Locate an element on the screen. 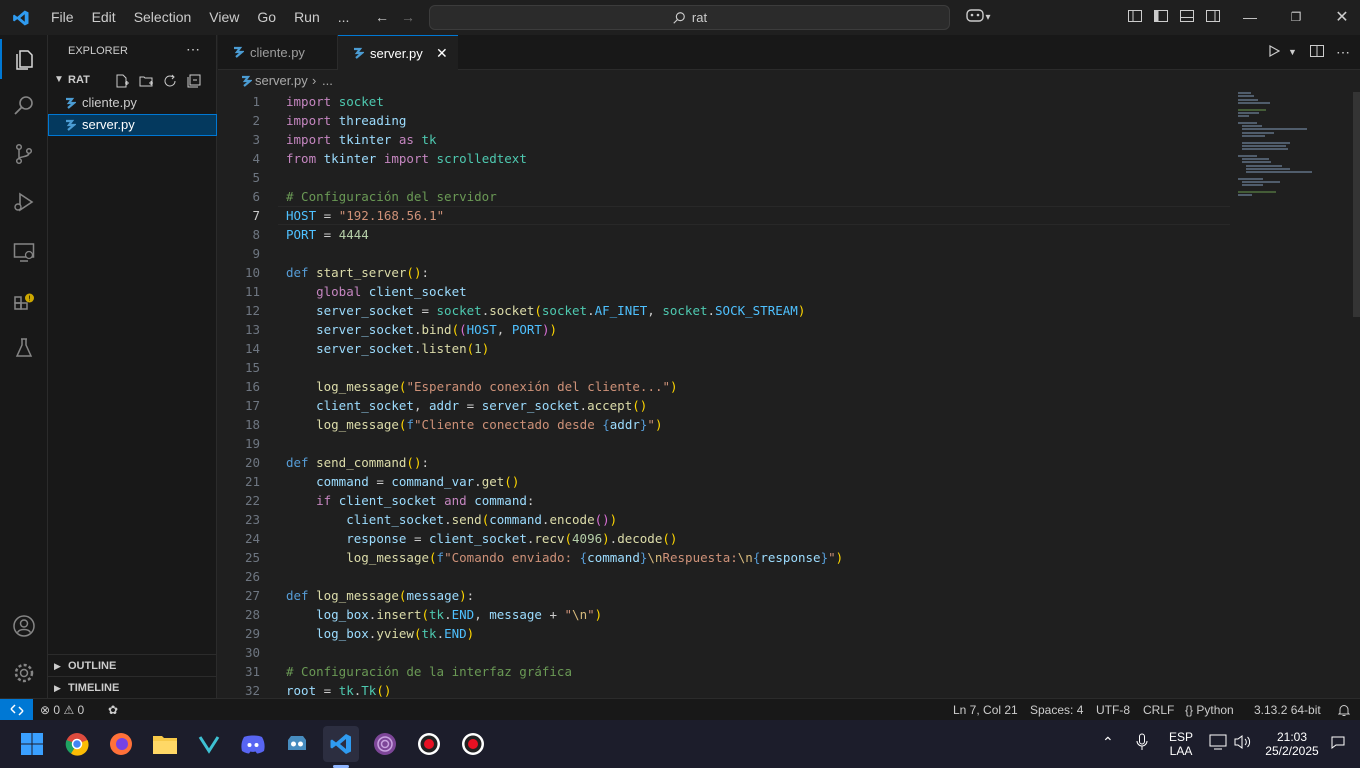  discord-icon is located at coordinates (253, 744).